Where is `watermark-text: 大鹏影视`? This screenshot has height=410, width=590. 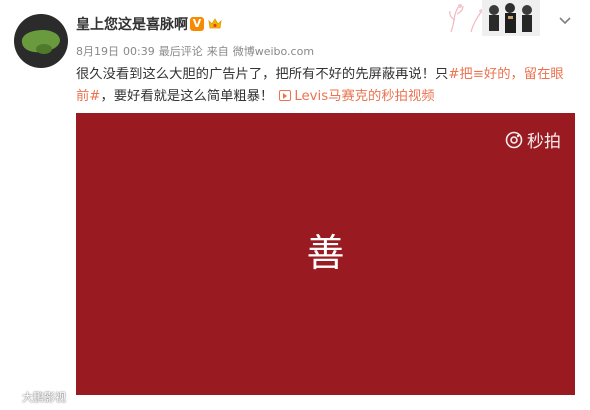
watermark-text: 大鹏影视 is located at coordinates (44, 397).